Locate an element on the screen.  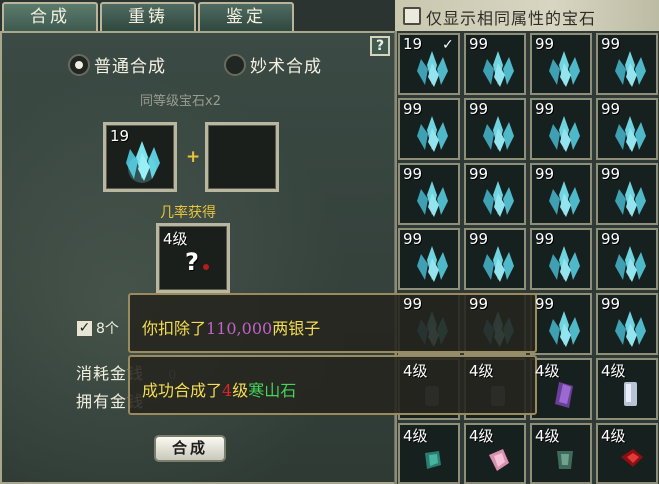
success-message: 成功合成了4级寒山石 is located at coordinates (219, 389).